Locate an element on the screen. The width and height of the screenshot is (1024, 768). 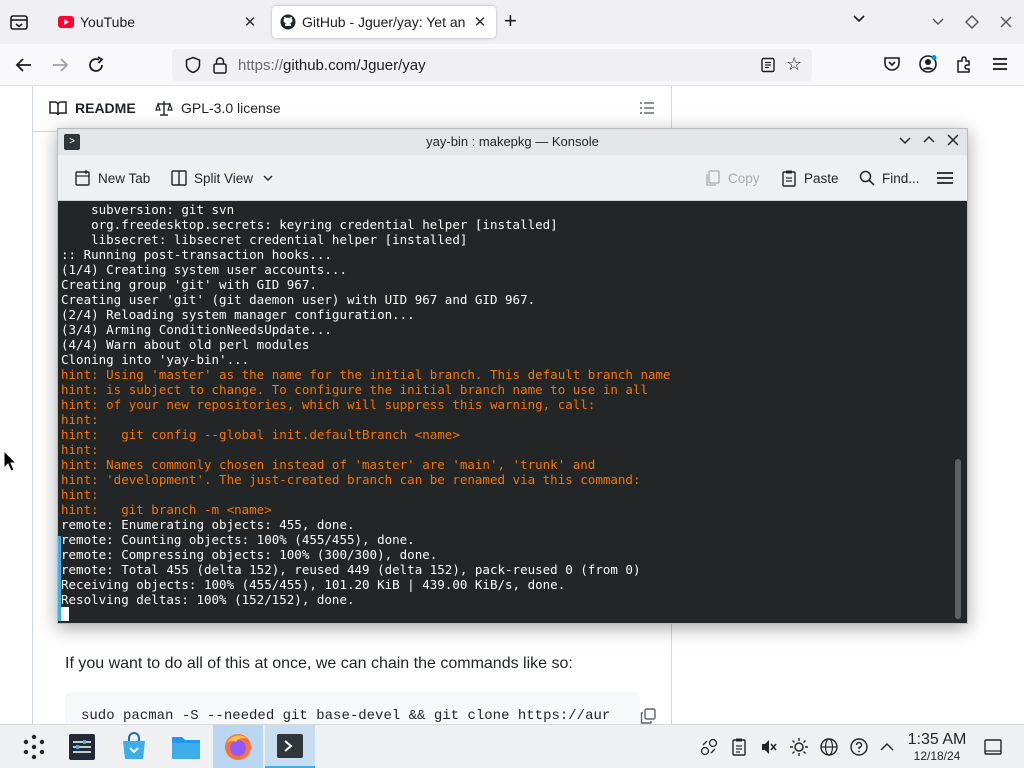
window-chevron-down-icon is located at coordinates (938, 24).